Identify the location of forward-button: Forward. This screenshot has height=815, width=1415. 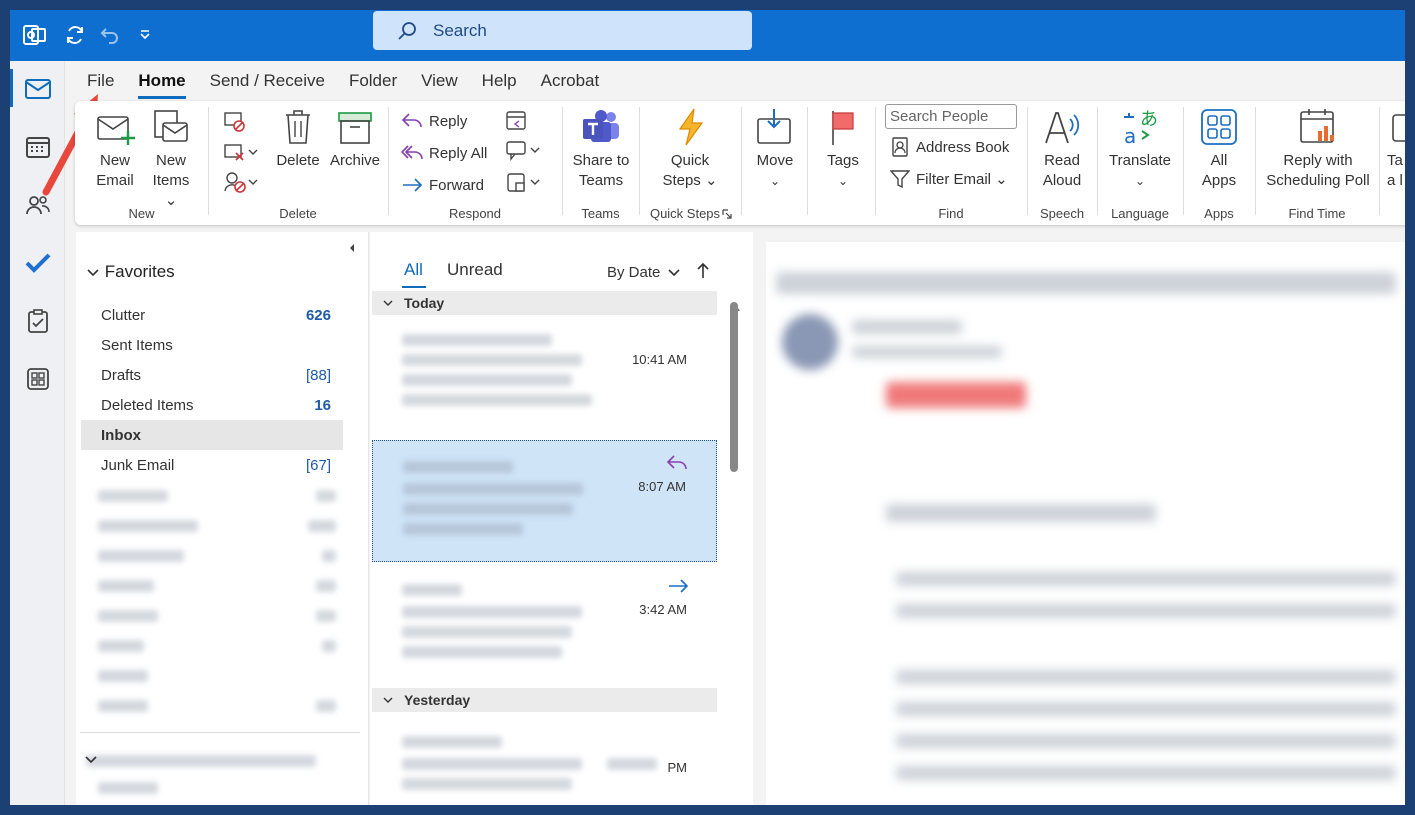
(442, 185).